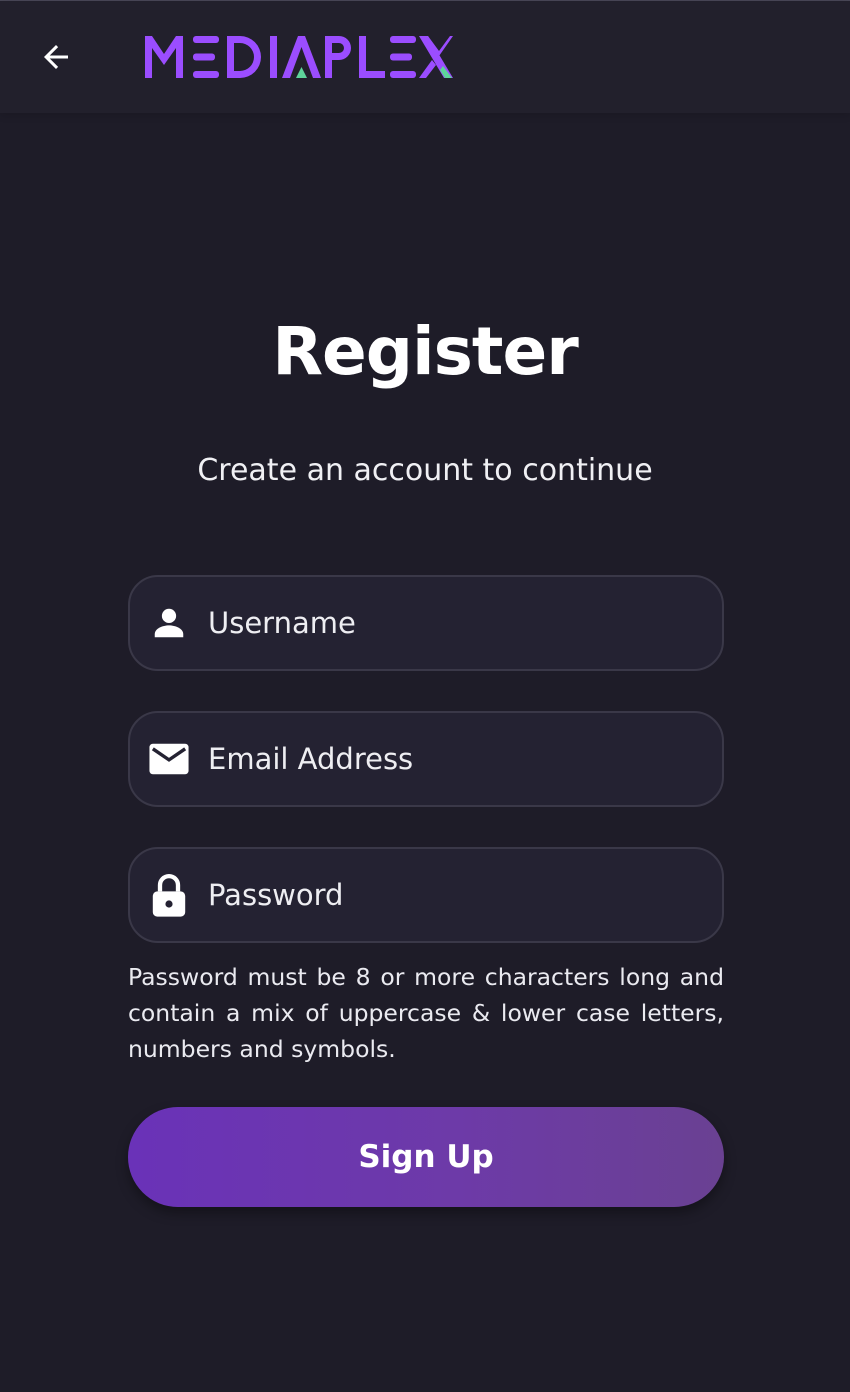 The height and width of the screenshot is (1392, 850). I want to click on username-input, so click(465, 623).